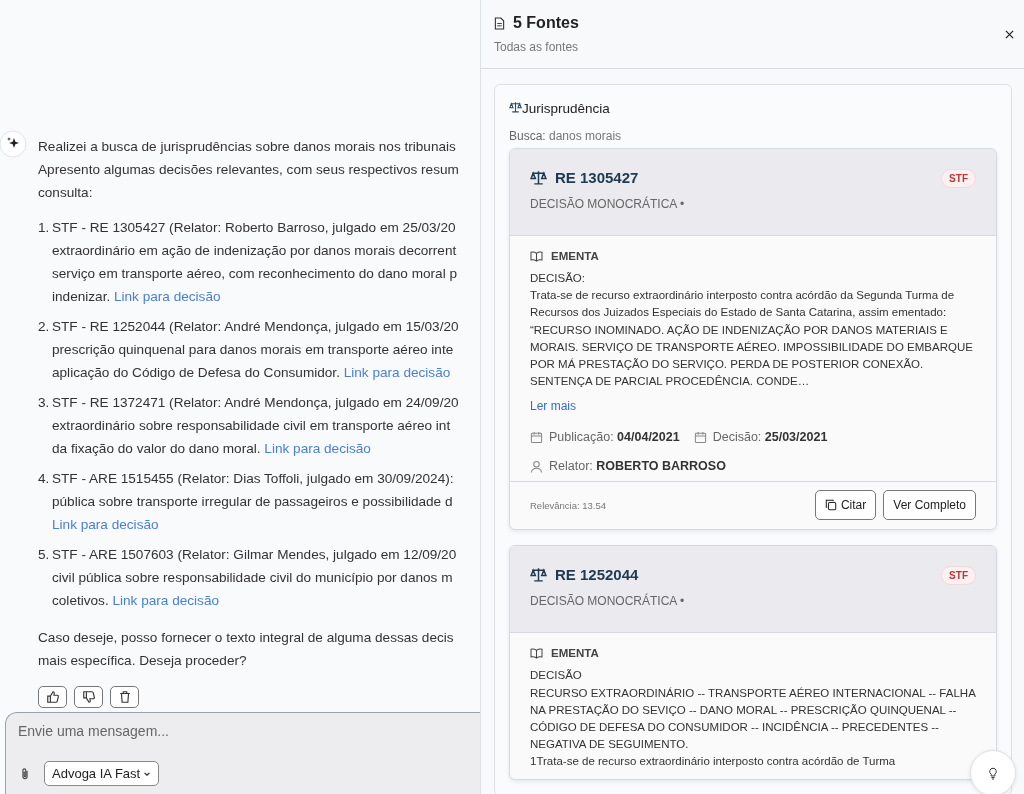 This screenshot has width=1024, height=794. What do you see at coordinates (44, 228) in the screenshot?
I see `list-number: 1.` at bounding box center [44, 228].